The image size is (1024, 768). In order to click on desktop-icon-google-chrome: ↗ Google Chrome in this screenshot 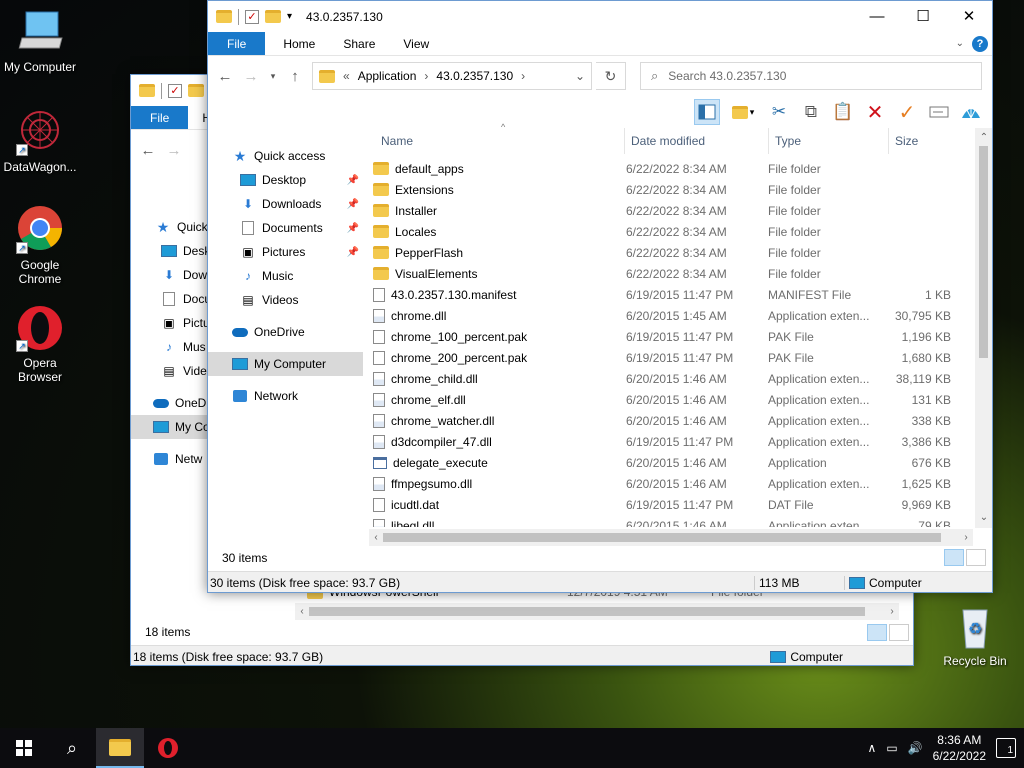, I will do `click(40, 246)`.